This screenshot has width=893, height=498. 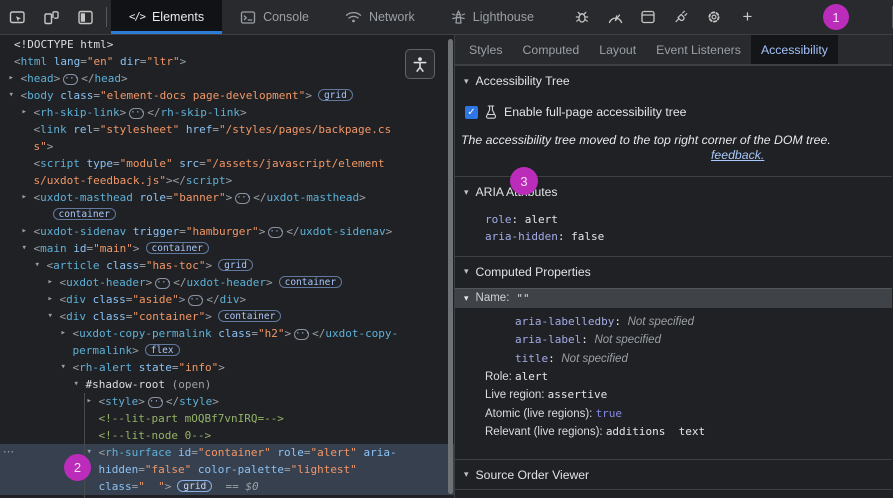 I want to click on tab-styles: Styles, so click(x=486, y=49).